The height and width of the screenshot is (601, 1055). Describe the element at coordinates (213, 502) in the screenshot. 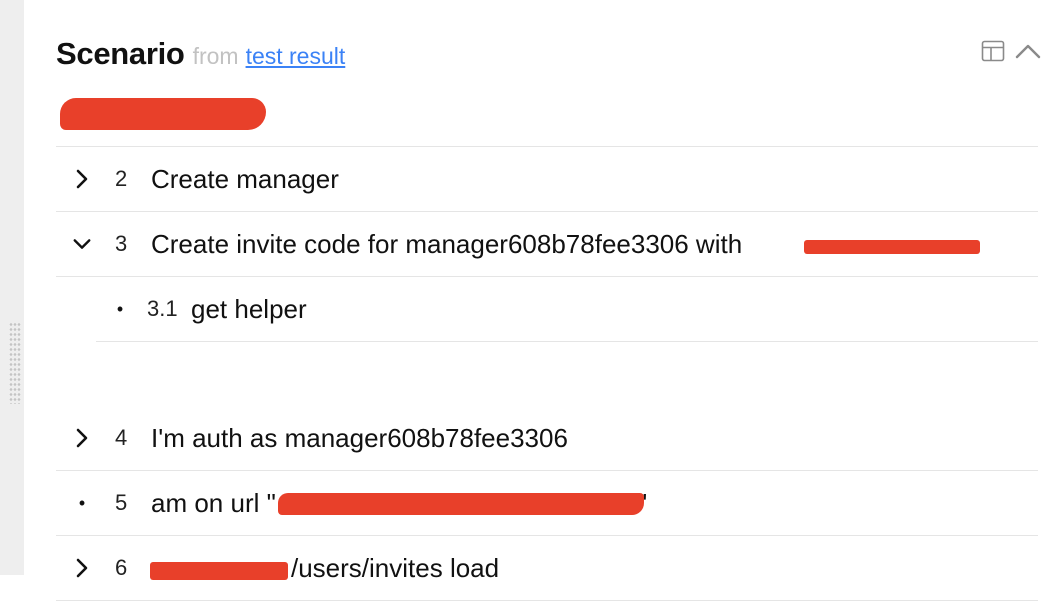

I see `step-text-prefix: am on url "` at that location.